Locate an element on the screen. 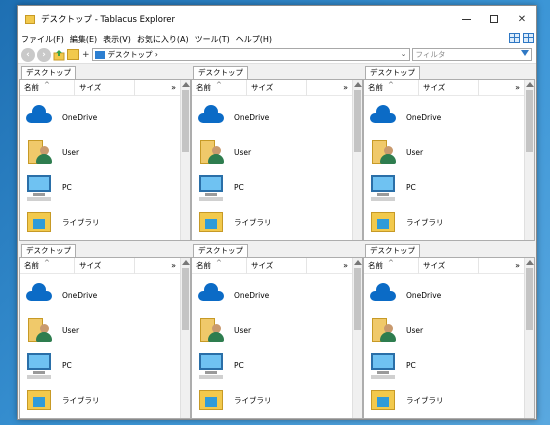 This screenshot has width=550, height=425. item-label: User is located at coordinates (71, 152).